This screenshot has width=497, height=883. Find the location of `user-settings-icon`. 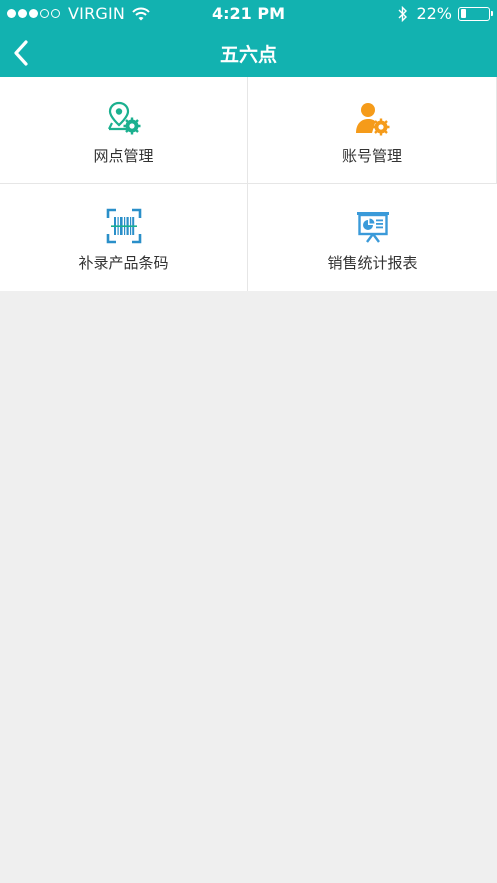

user-settings-icon is located at coordinates (373, 119).